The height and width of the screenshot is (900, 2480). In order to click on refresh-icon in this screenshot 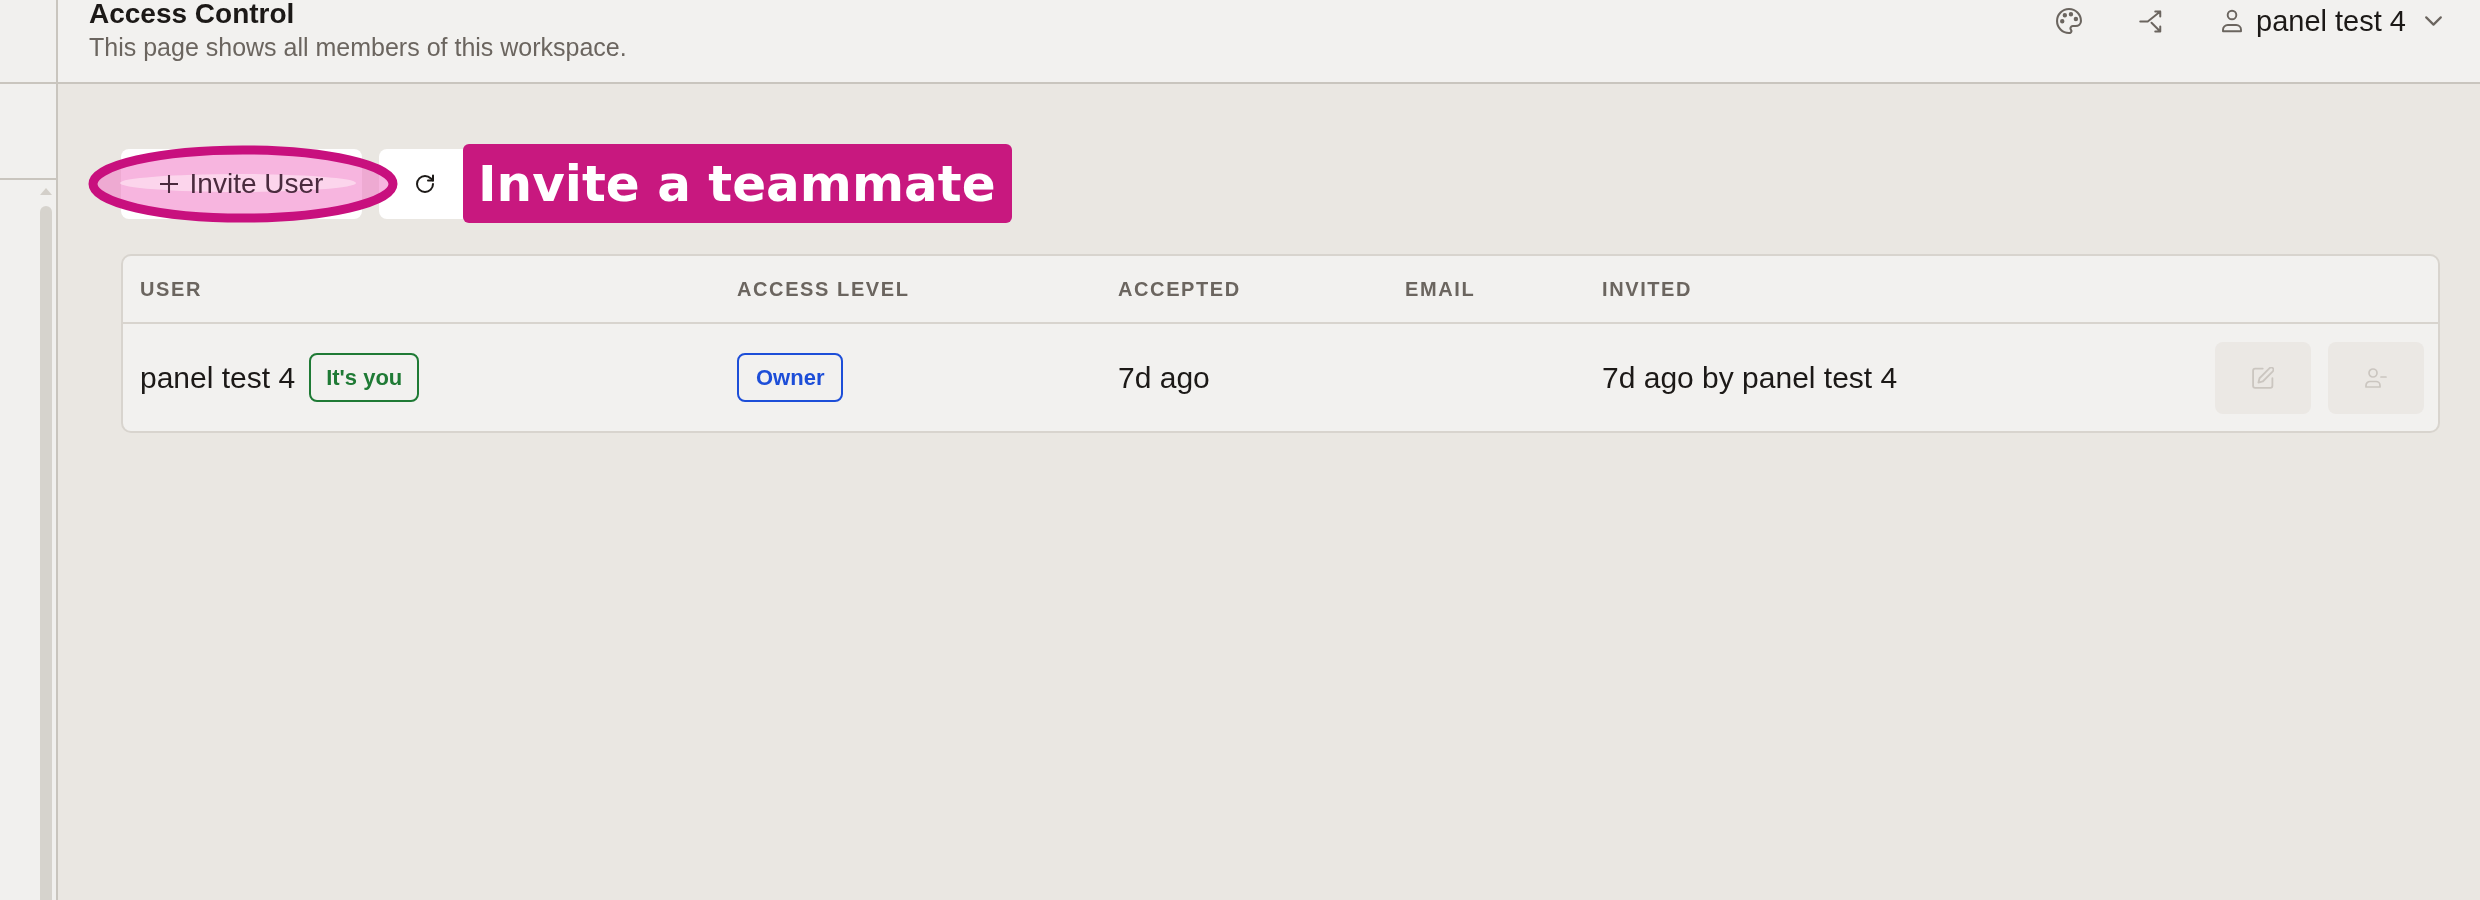, I will do `click(425, 183)`.